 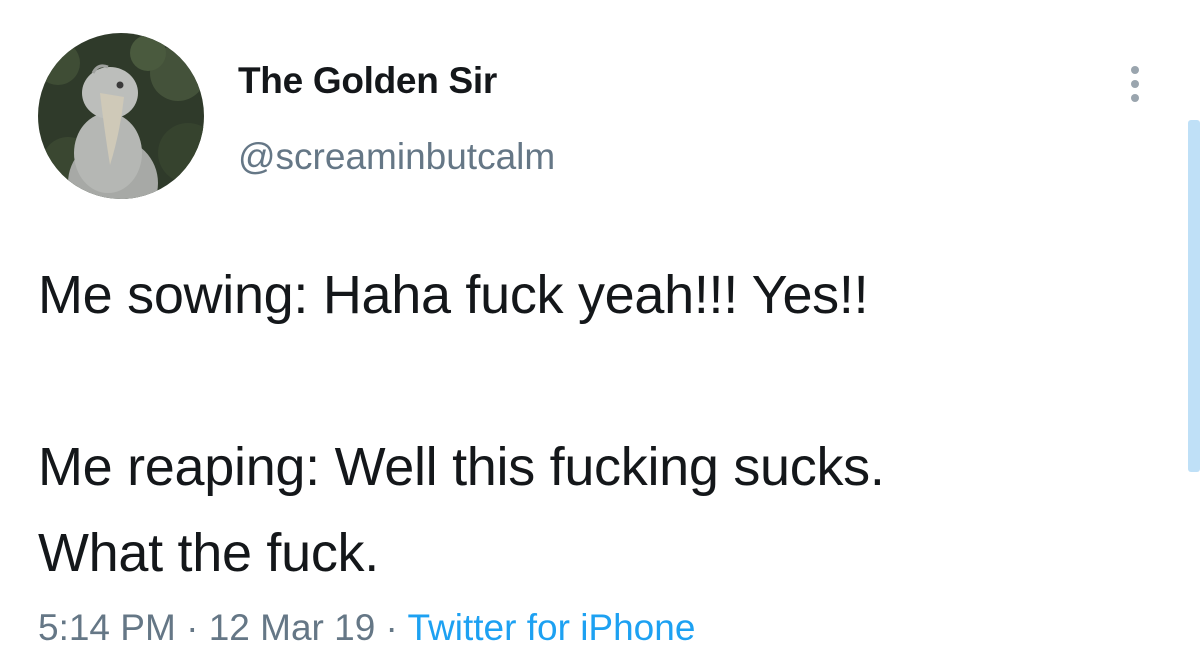 What do you see at coordinates (396, 157) in the screenshot?
I see `user-handle: @screaminbutcalm` at bounding box center [396, 157].